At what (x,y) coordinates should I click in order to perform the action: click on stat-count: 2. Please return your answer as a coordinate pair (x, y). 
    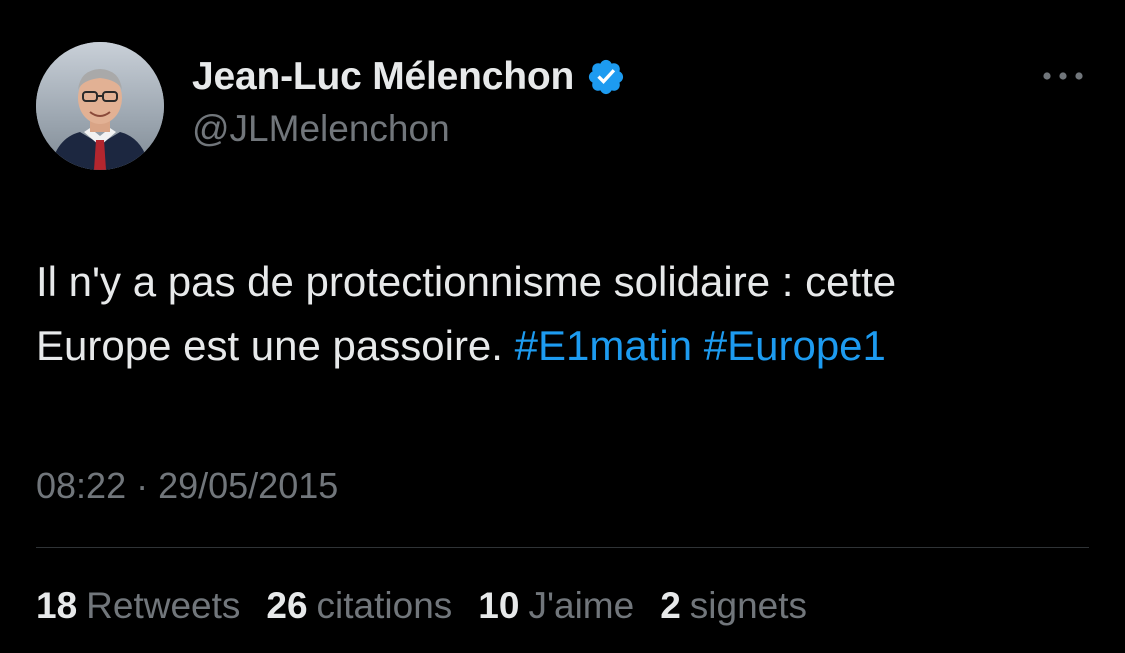
    Looking at the image, I should click on (670, 605).